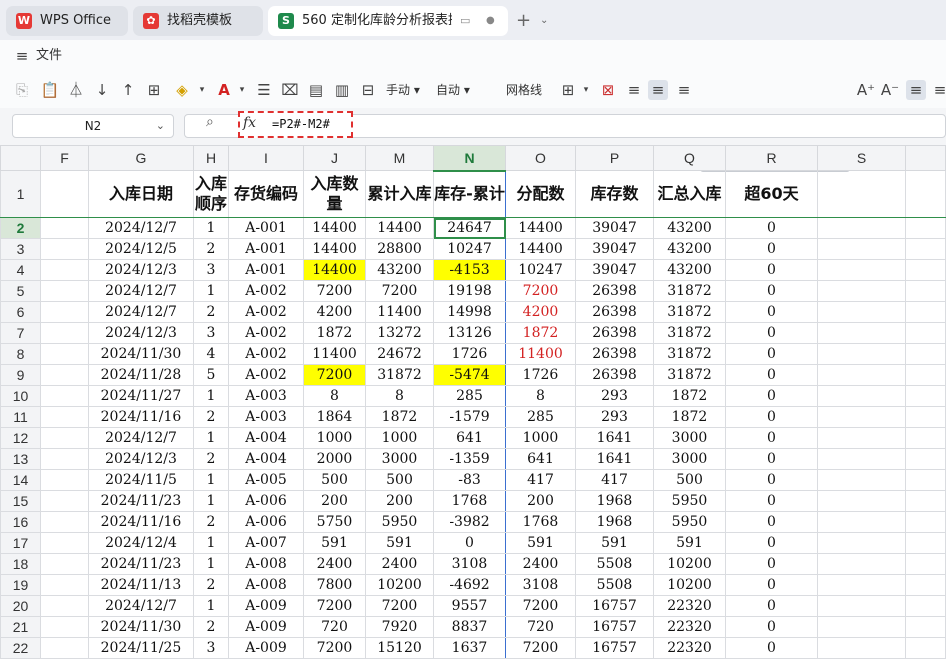  I want to click on manual-calc-button: 手动 ▾, so click(403, 90).